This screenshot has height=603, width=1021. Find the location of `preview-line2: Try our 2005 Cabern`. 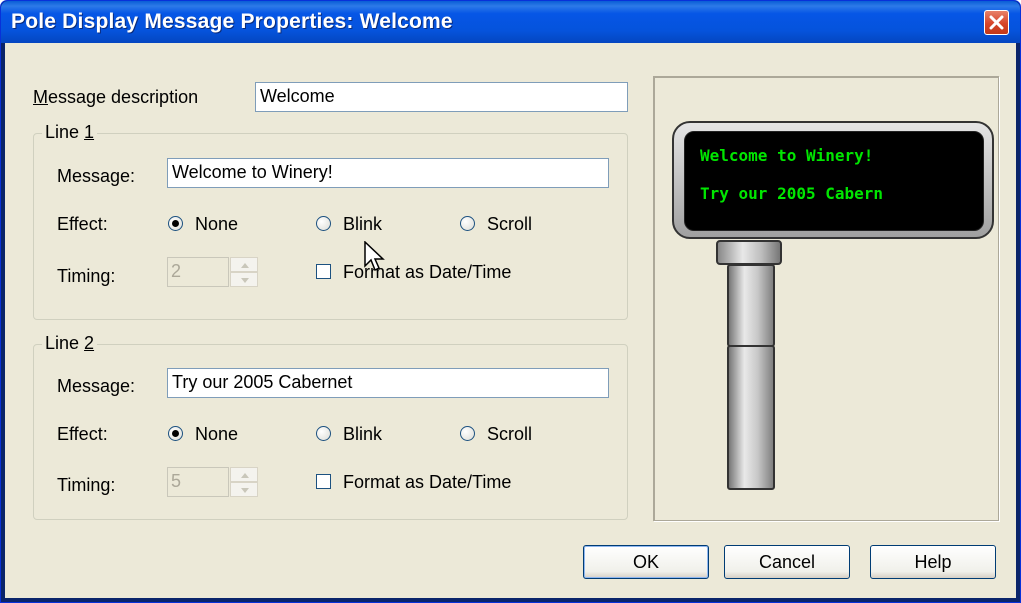

preview-line2: Try our 2005 Cabern is located at coordinates (792, 193).